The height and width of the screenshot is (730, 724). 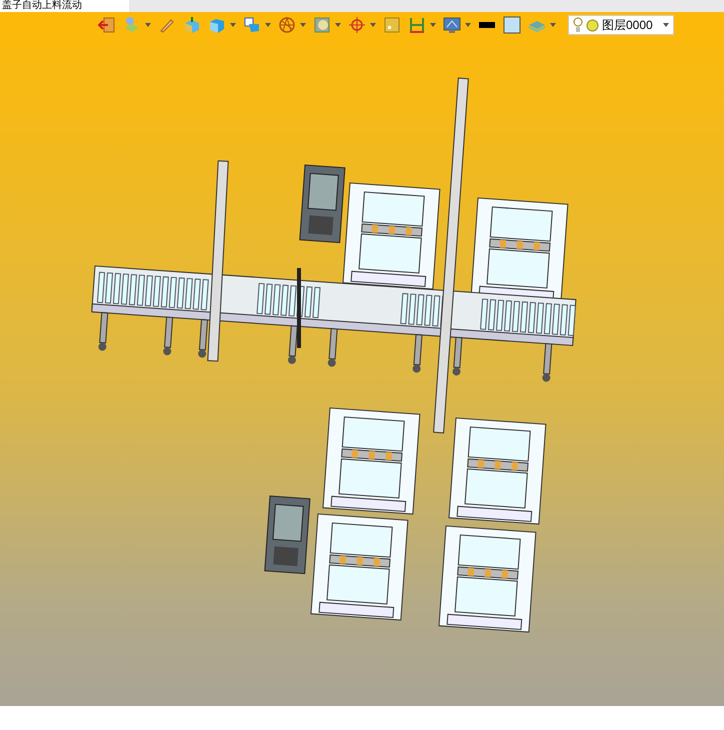 What do you see at coordinates (107, 25) in the screenshot?
I see `exit-icon` at bounding box center [107, 25].